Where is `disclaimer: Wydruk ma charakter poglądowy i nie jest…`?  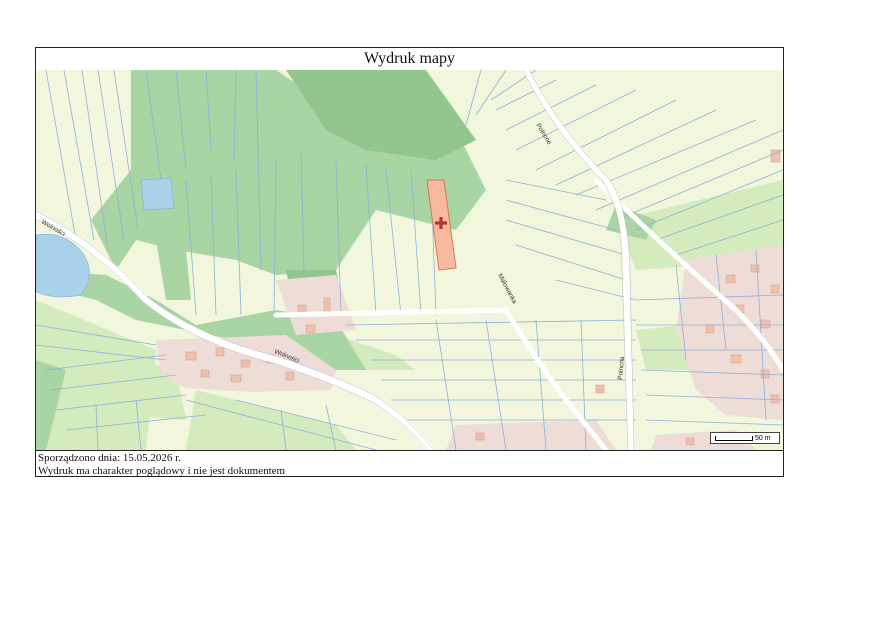
disclaimer: Wydruk ma charakter poglądowy i nie jest… is located at coordinates (162, 470).